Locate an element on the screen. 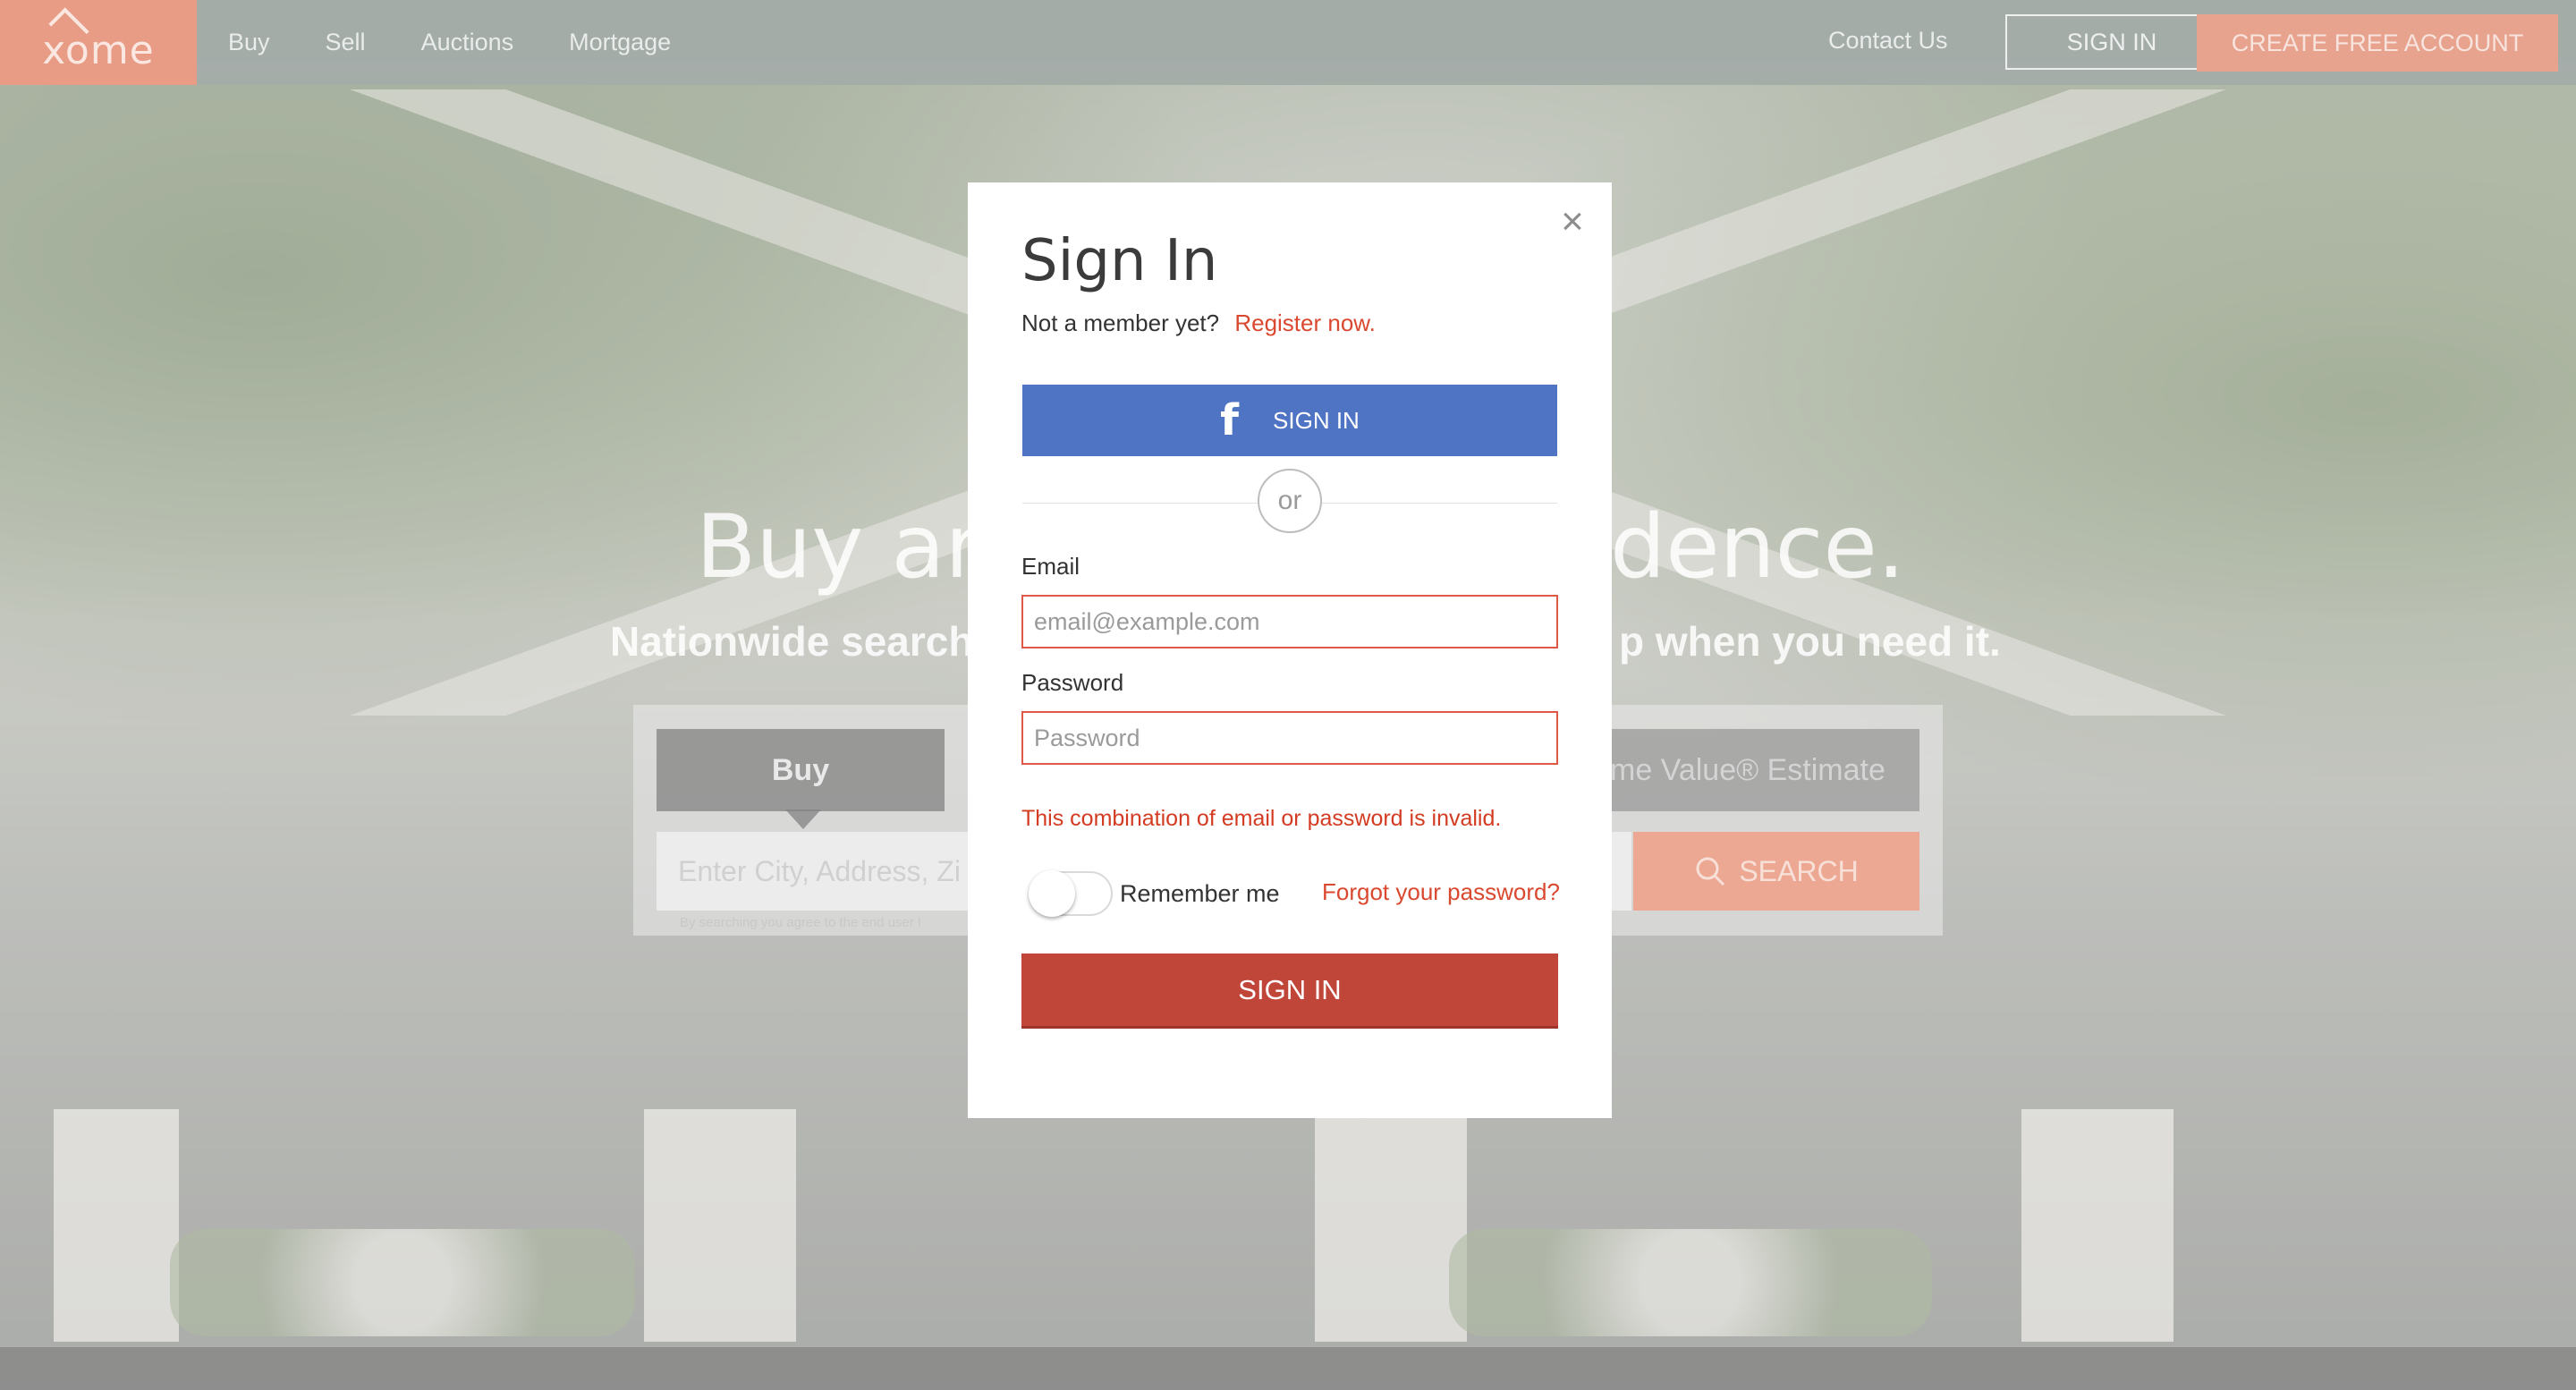 Image resolution: width=2576 pixels, height=1390 pixels. hero-title-left: Buy an is located at coordinates (848, 547).